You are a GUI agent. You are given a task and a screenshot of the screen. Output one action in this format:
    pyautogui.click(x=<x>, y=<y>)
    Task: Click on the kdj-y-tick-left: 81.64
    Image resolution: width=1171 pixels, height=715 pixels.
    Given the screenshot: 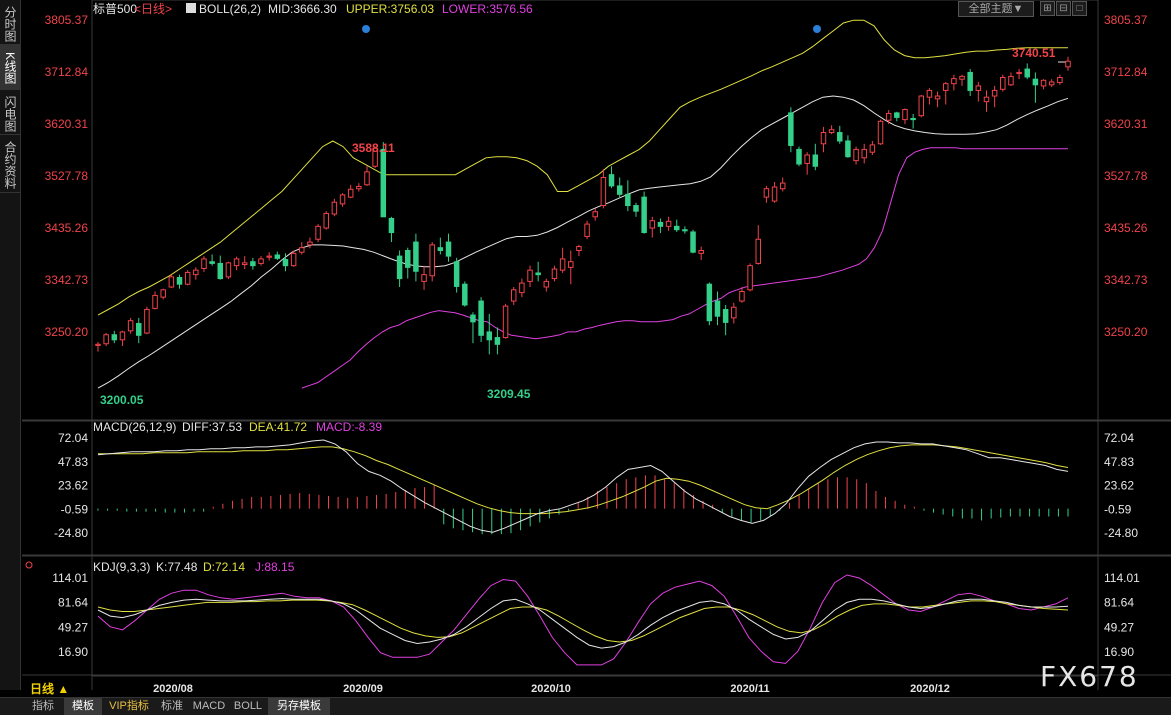 What is the action you would take?
    pyautogui.click(x=73, y=603)
    